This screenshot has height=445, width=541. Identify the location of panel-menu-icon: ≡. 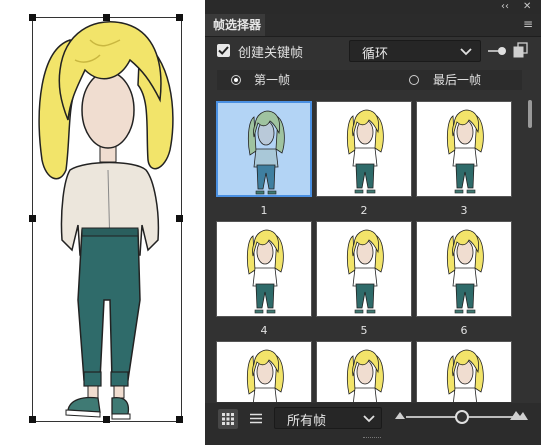
(528, 24).